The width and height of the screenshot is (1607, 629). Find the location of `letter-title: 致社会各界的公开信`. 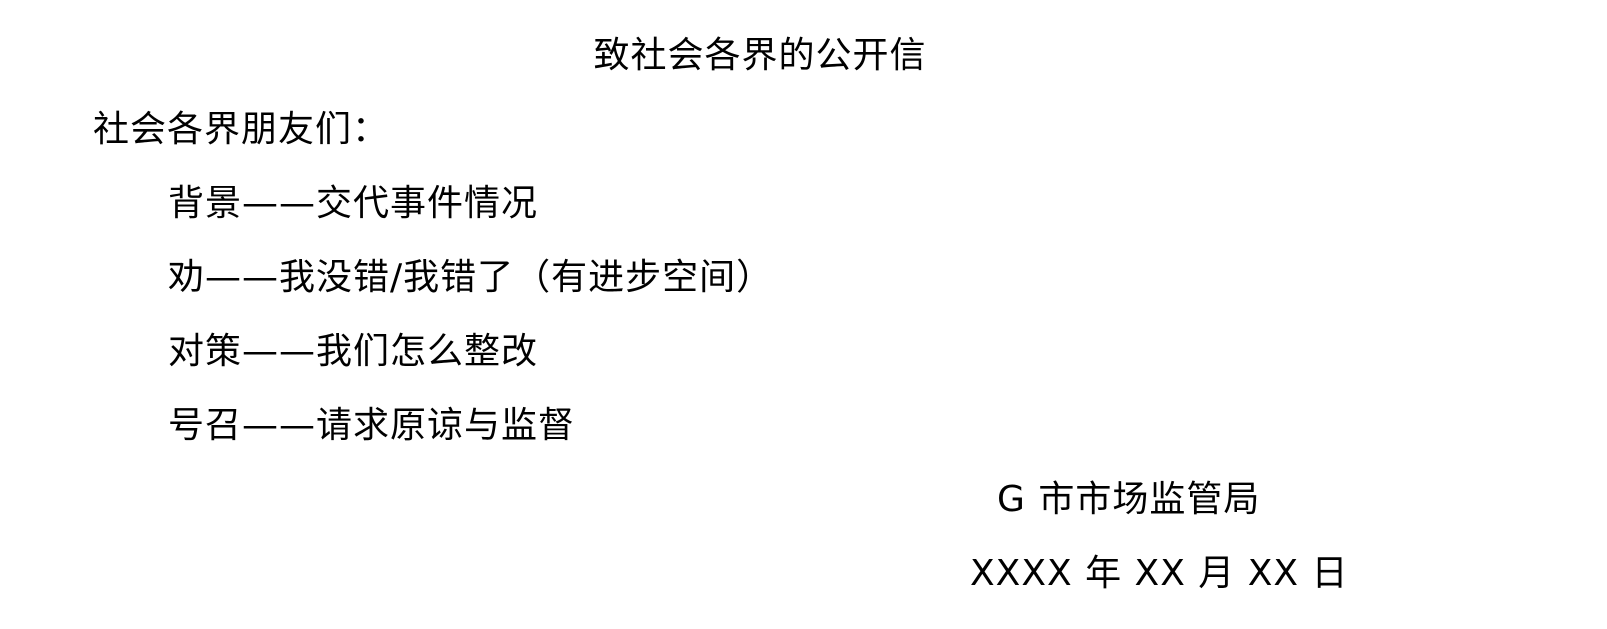

letter-title: 致社会各界的公开信 is located at coordinates (760, 55).